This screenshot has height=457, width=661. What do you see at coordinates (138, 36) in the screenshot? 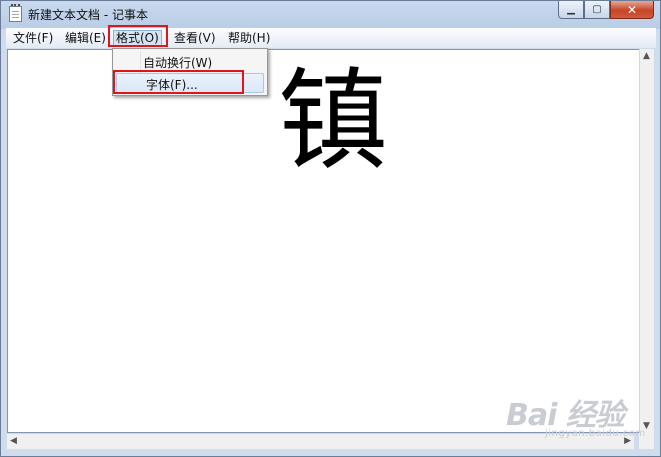
I see `highlight-box-format` at bounding box center [138, 36].